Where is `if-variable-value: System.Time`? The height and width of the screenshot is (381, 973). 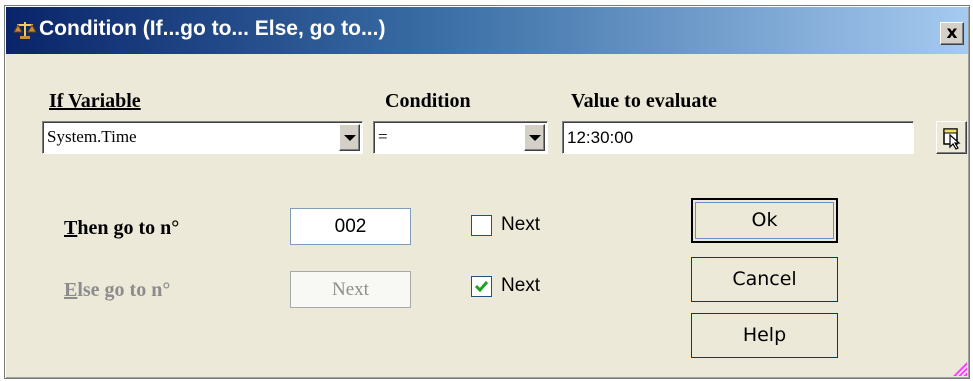
if-variable-value: System.Time is located at coordinates (92, 136).